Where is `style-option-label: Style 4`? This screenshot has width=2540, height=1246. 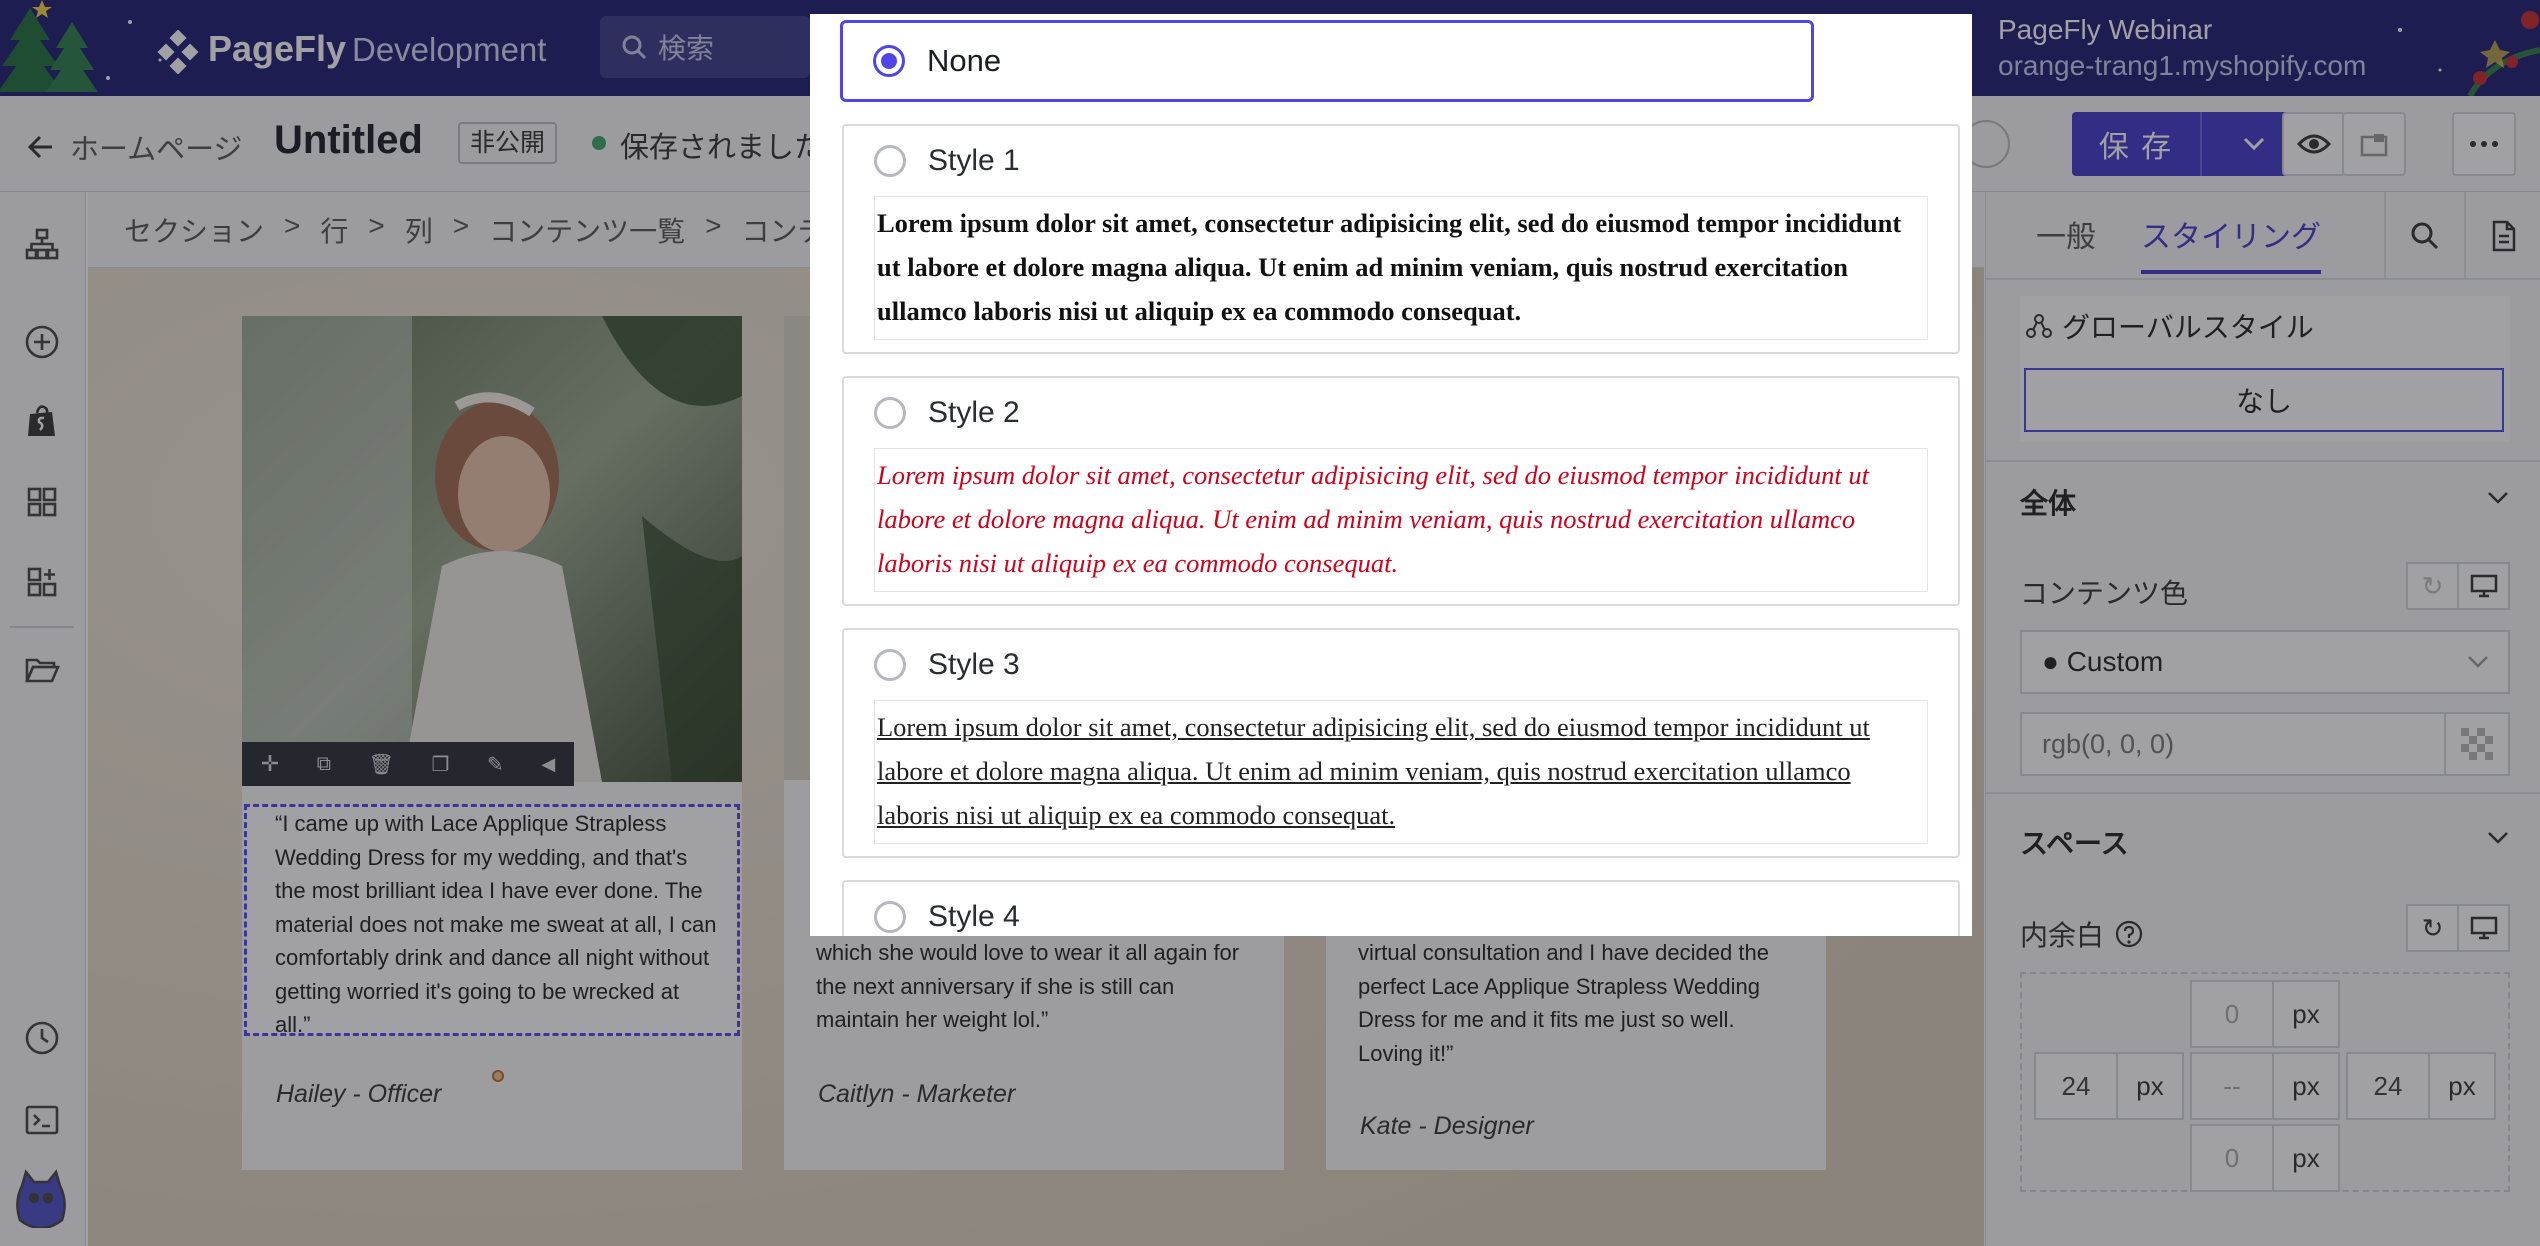
style-option-label: Style 4 is located at coordinates (974, 916).